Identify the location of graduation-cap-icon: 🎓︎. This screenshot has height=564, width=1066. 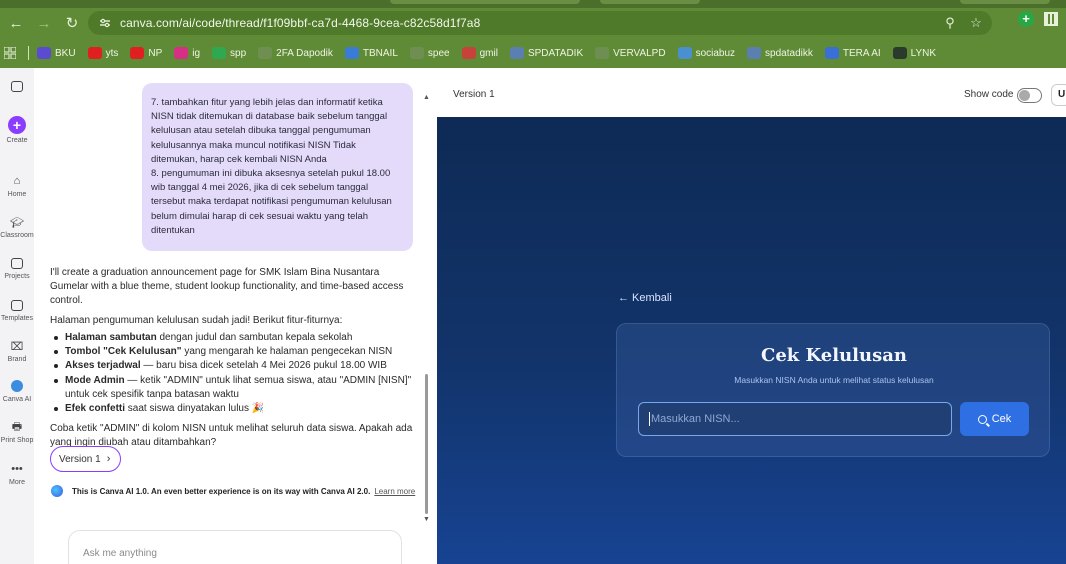
(17, 222).